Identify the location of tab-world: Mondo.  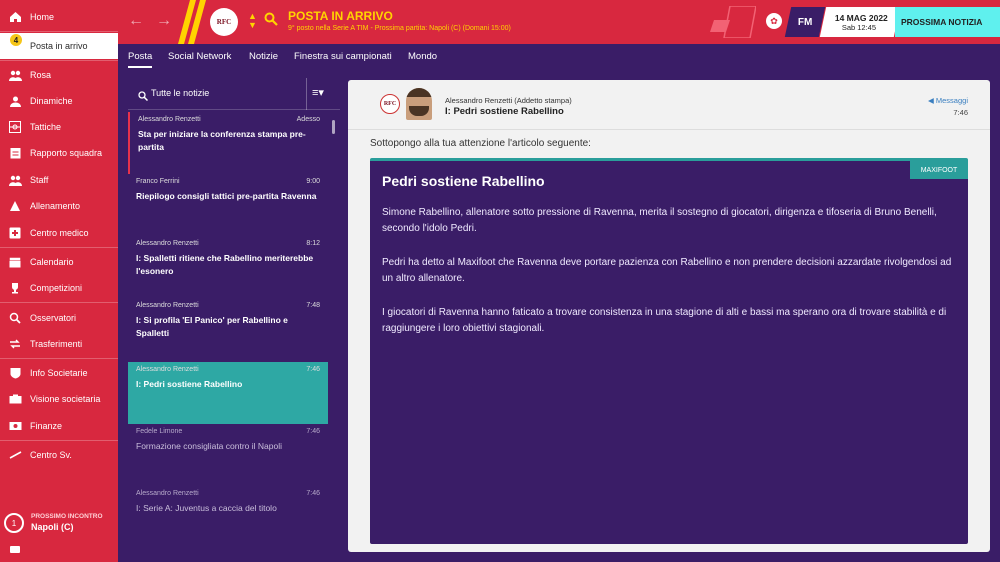
(422, 56).